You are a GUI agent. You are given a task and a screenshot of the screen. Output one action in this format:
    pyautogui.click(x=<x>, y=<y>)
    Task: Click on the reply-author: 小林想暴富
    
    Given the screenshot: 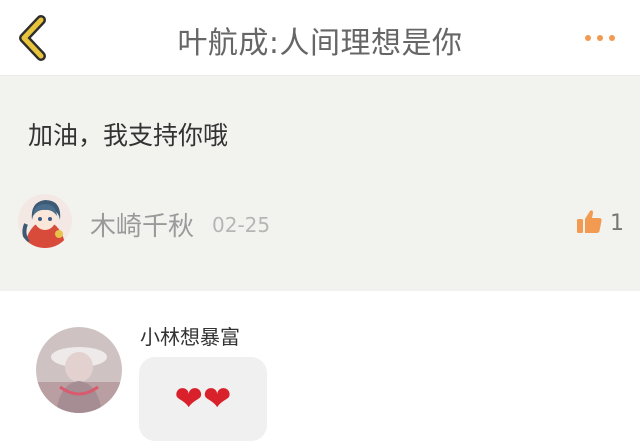 What is the action you would take?
    pyautogui.click(x=190, y=335)
    